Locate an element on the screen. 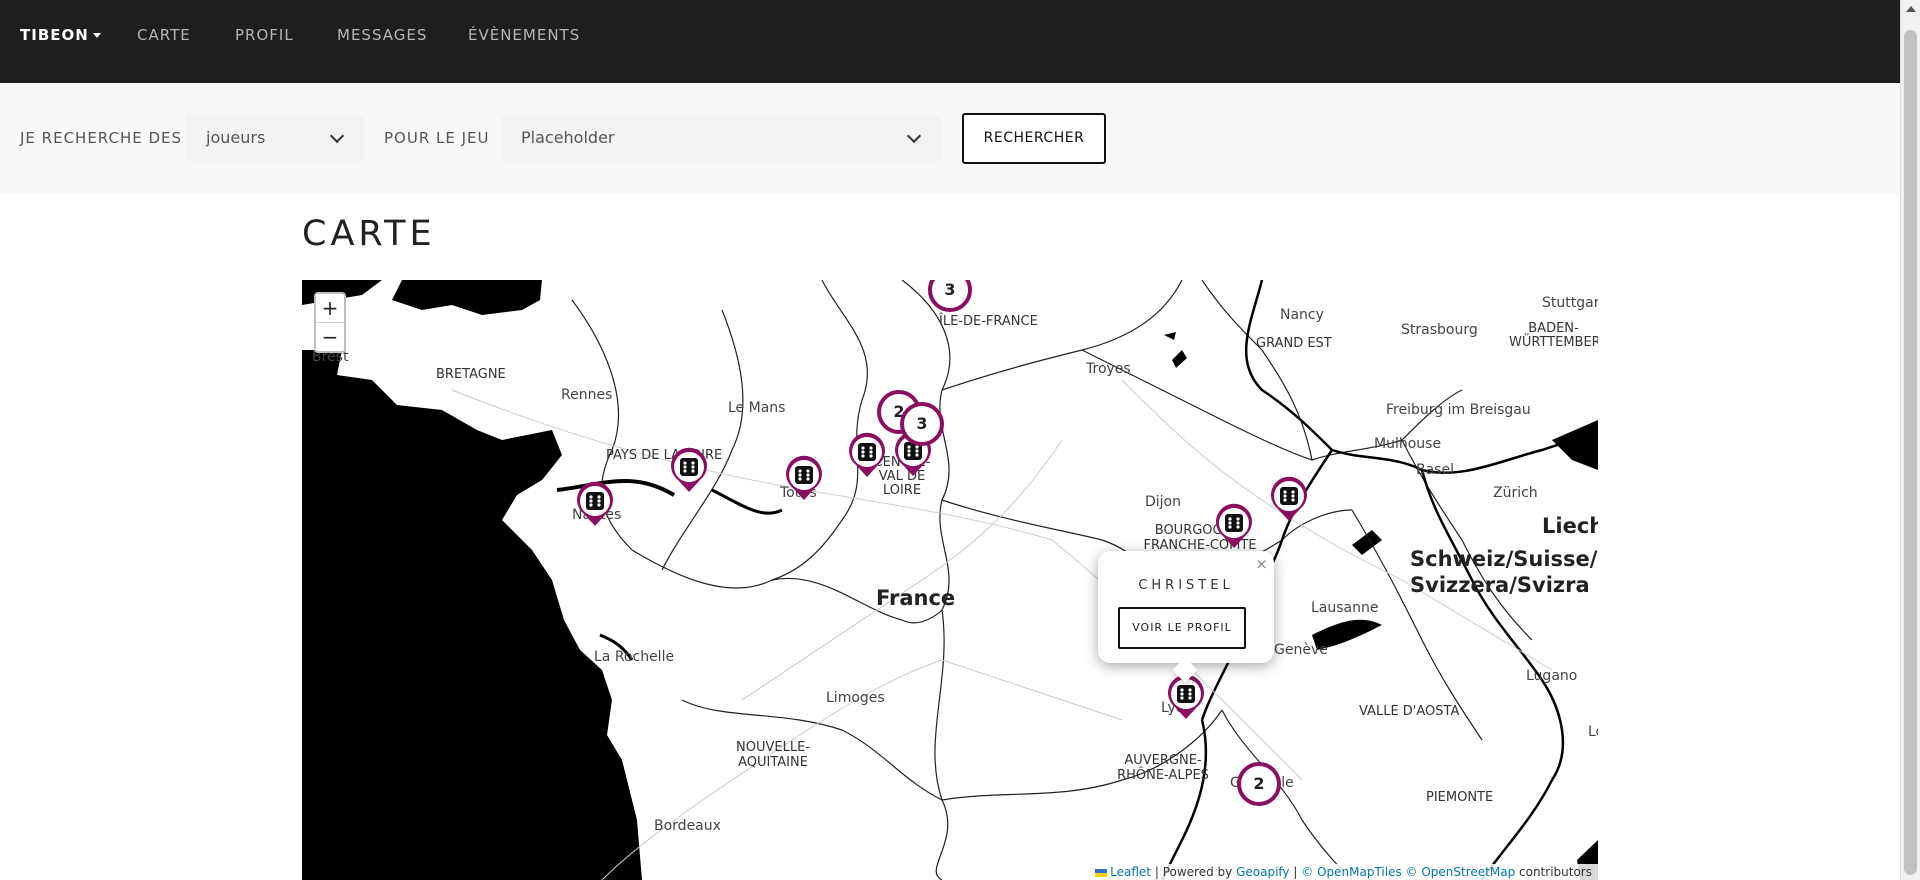  brand-dropdown: TIBEON is located at coordinates (60, 35).